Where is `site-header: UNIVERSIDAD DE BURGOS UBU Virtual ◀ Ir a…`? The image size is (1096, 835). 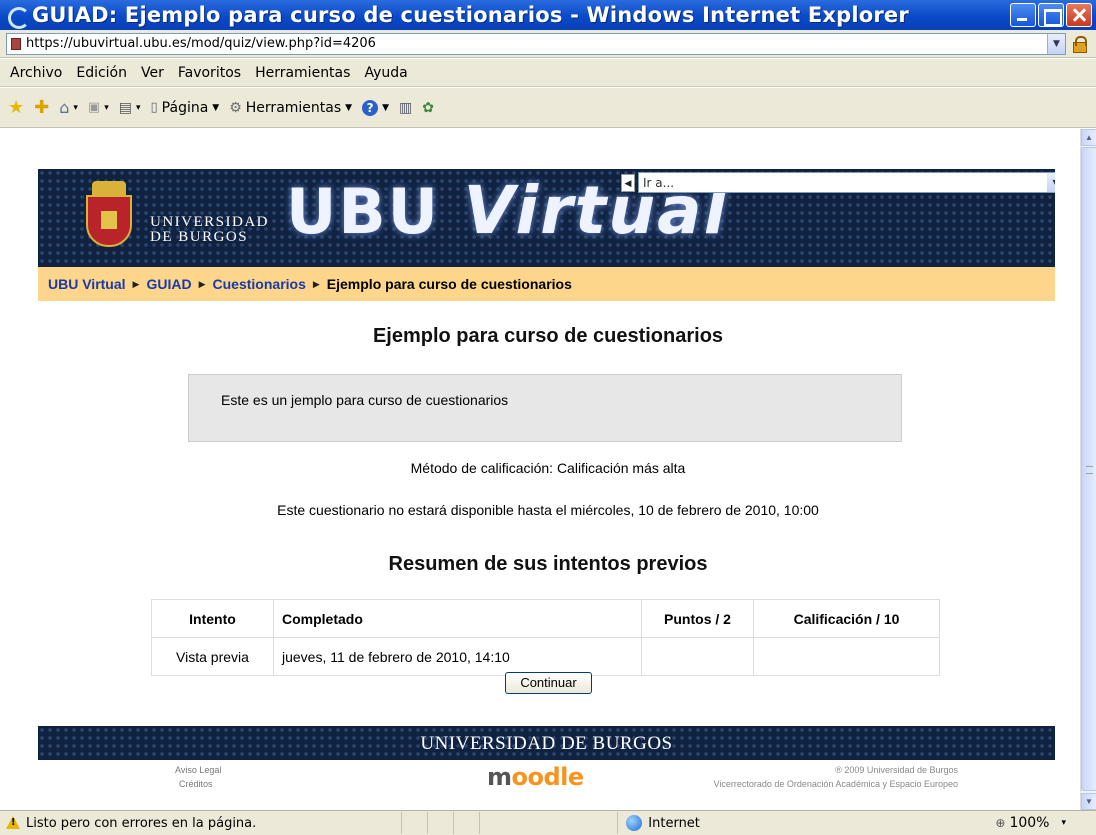
site-header: UNIVERSIDAD DE BURGOS UBU Virtual ◀ Ir a… is located at coordinates (546, 218).